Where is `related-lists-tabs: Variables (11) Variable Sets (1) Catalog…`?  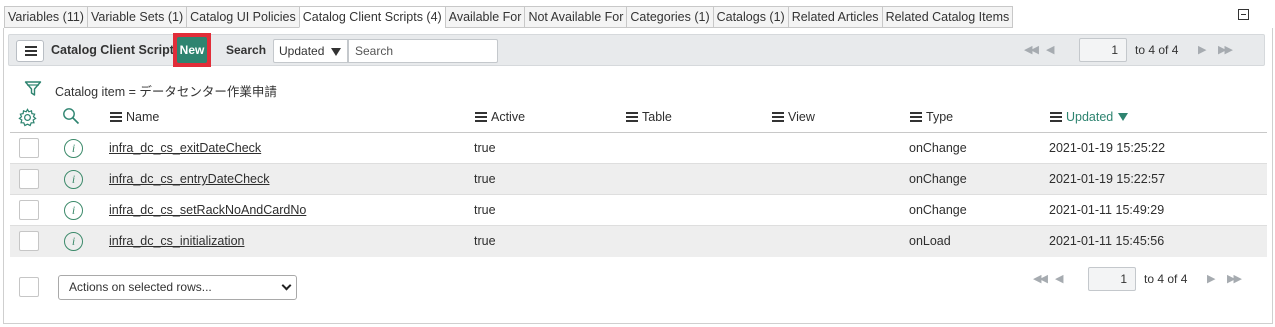
related-lists-tabs: Variables (11) Variable Sets (1) Catalog… is located at coordinates (509, 17).